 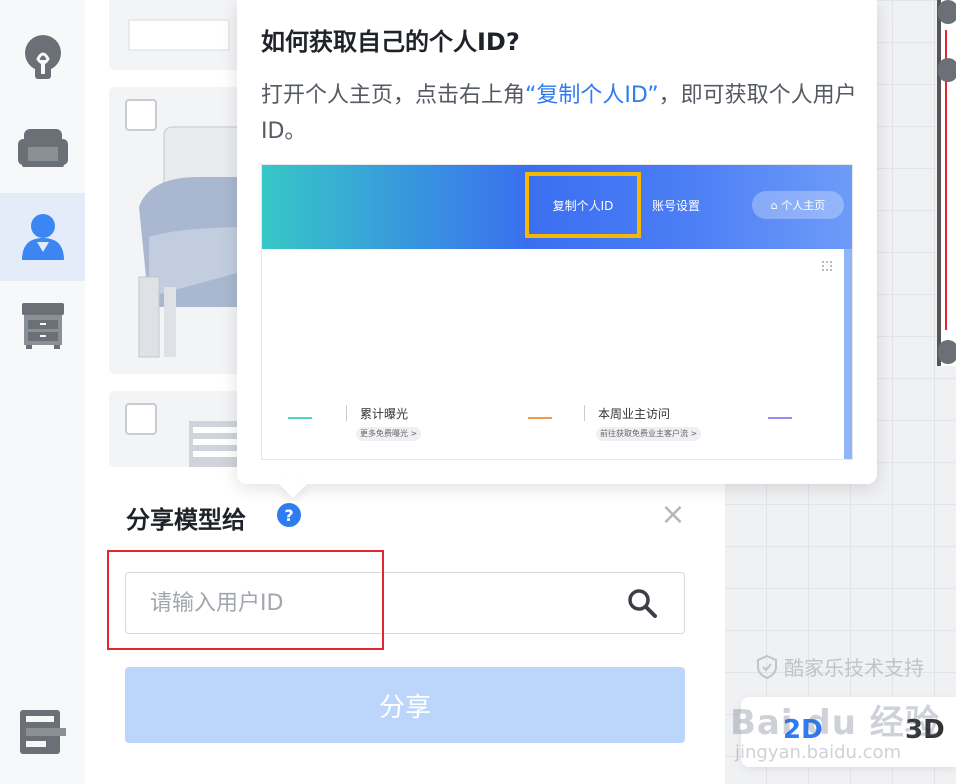 I want to click on tech-support-label: 酷家乐技术支持, so click(x=854, y=668).